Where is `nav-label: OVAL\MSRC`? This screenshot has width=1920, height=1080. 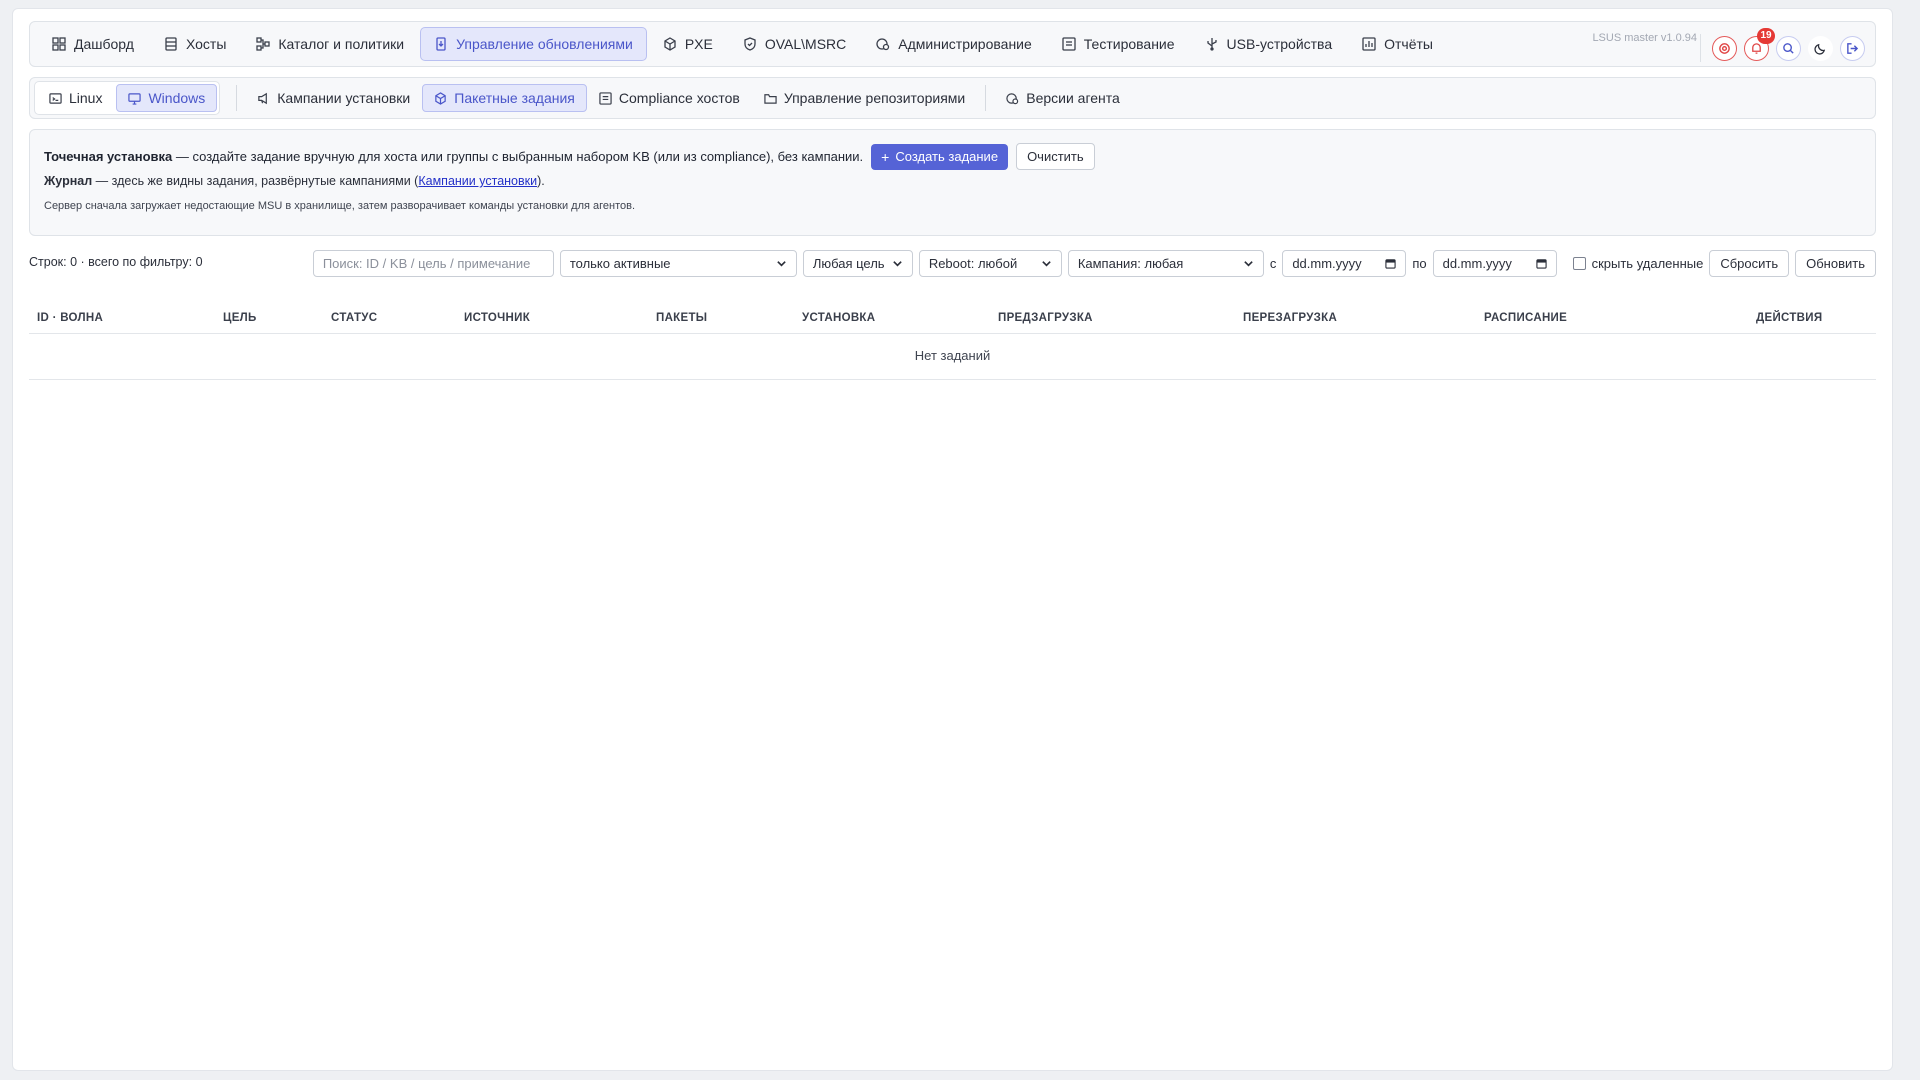 nav-label: OVAL\MSRC is located at coordinates (805, 44).